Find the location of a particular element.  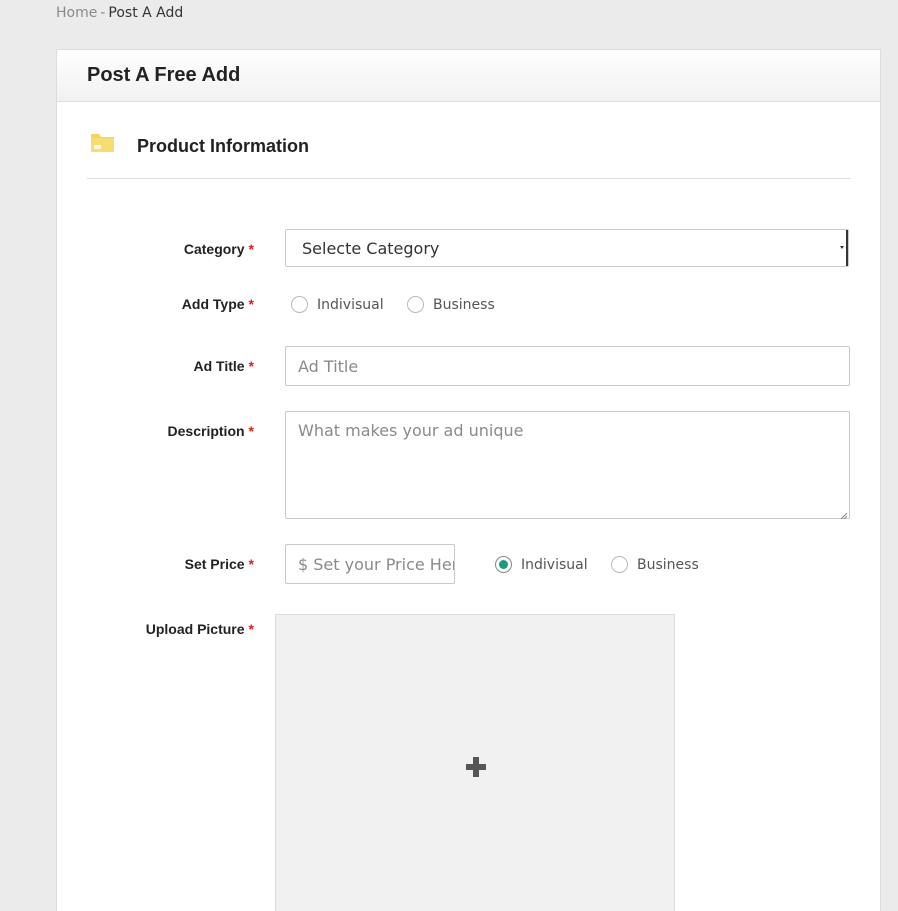

ad-title-label: Ad Title * is located at coordinates (223, 366).